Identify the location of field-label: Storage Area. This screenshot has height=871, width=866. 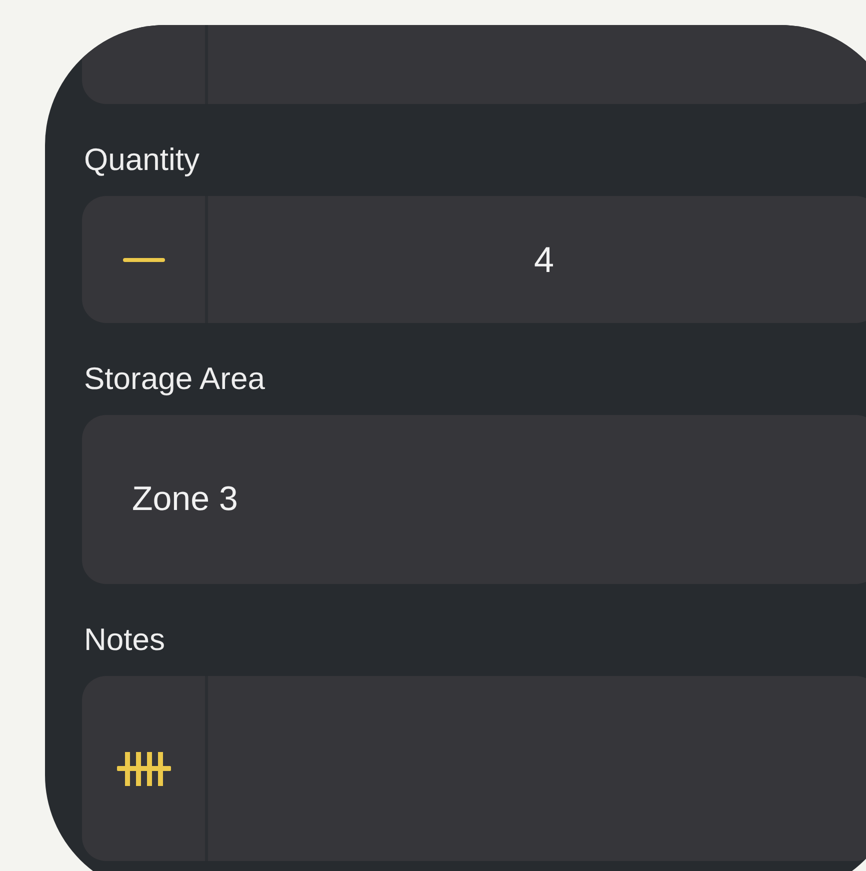
(175, 379).